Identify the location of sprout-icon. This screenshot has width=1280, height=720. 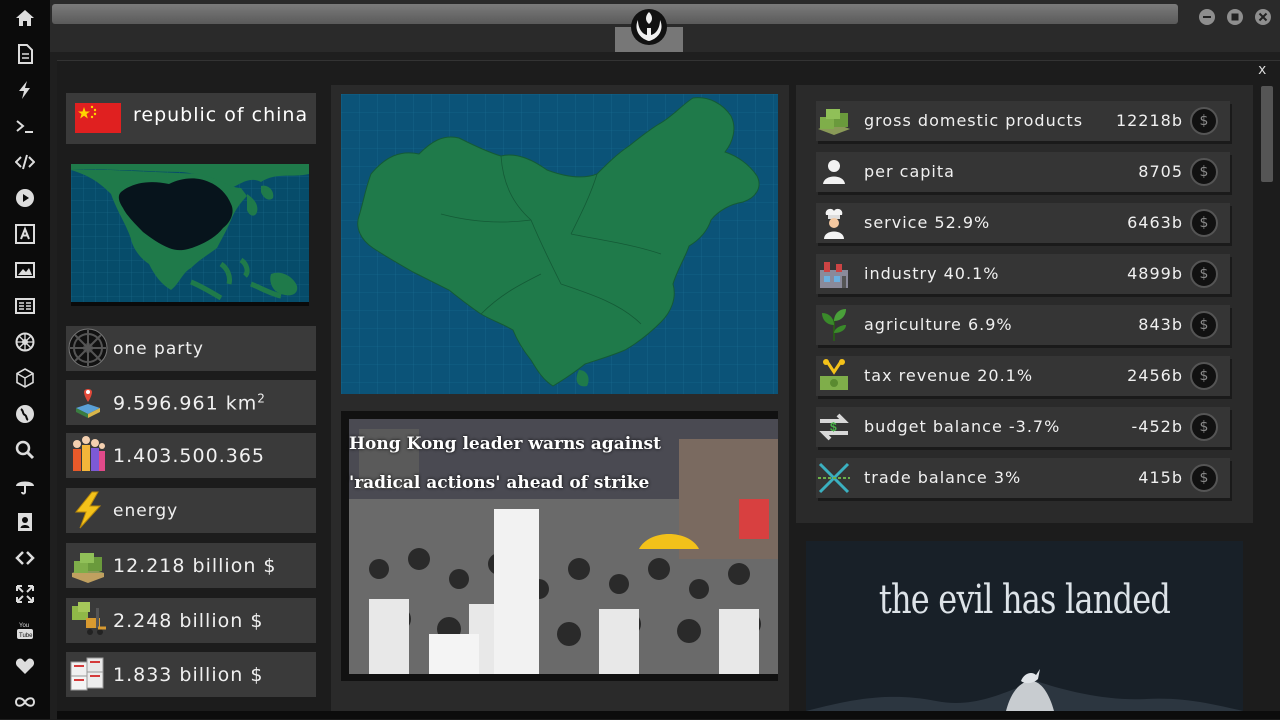
(834, 325).